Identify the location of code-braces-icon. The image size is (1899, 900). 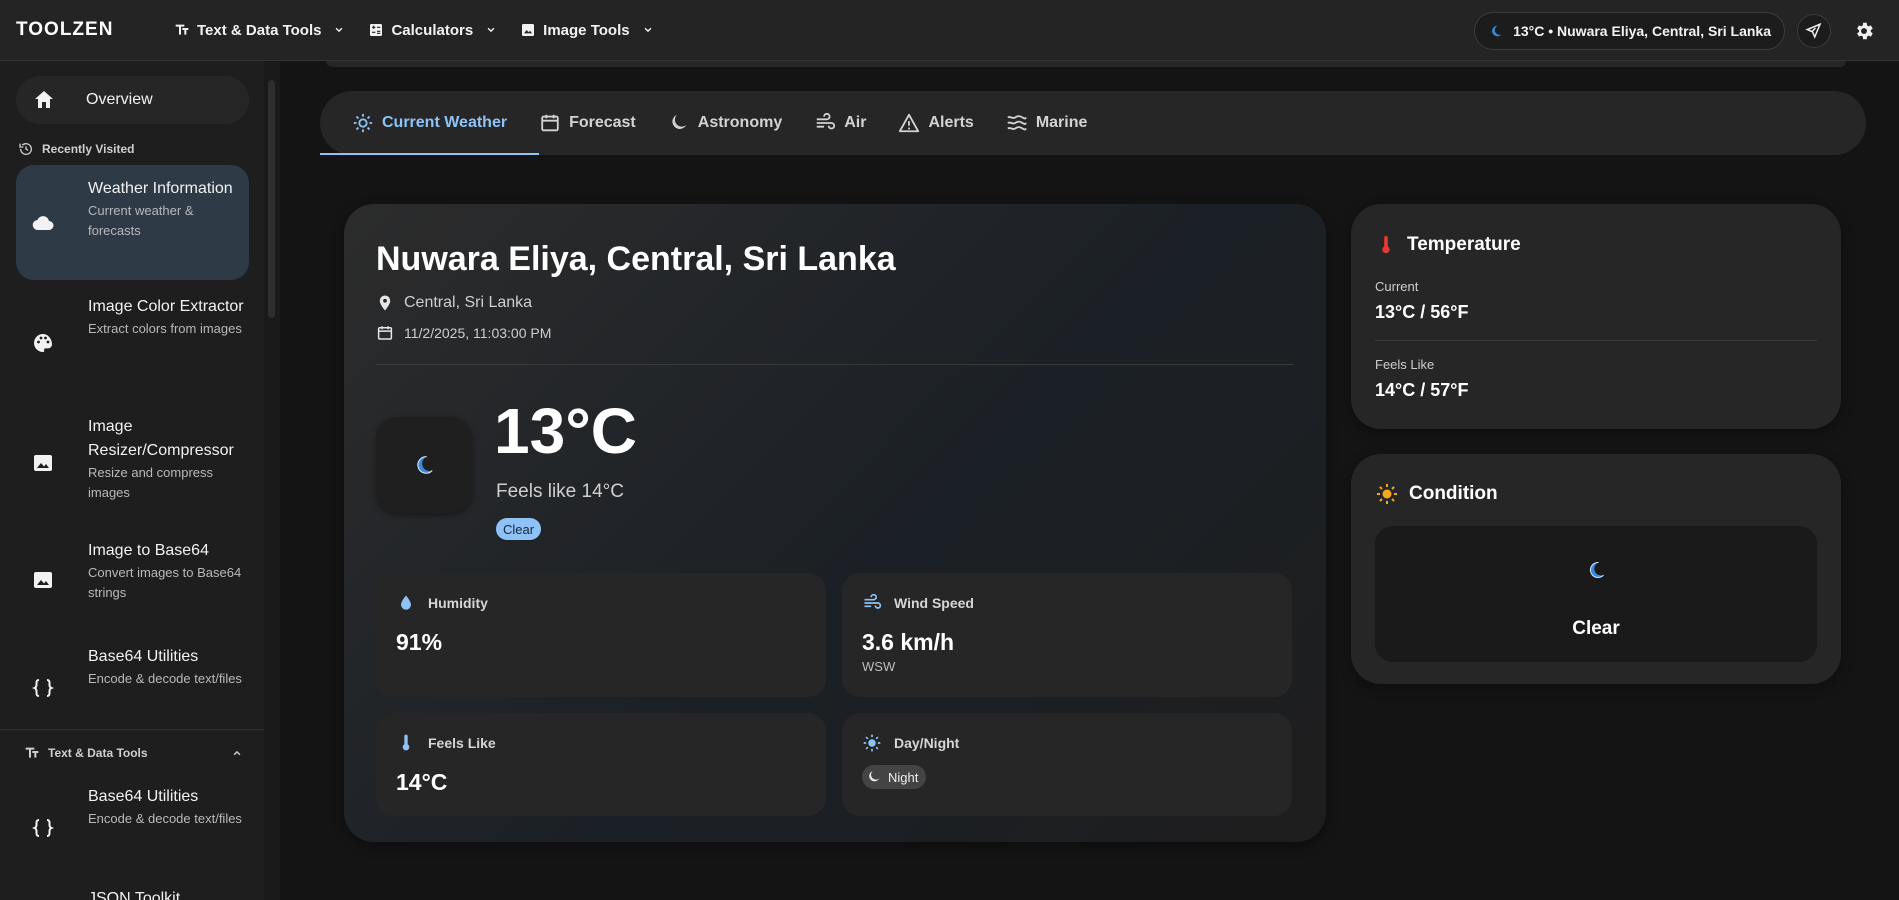
(43, 828).